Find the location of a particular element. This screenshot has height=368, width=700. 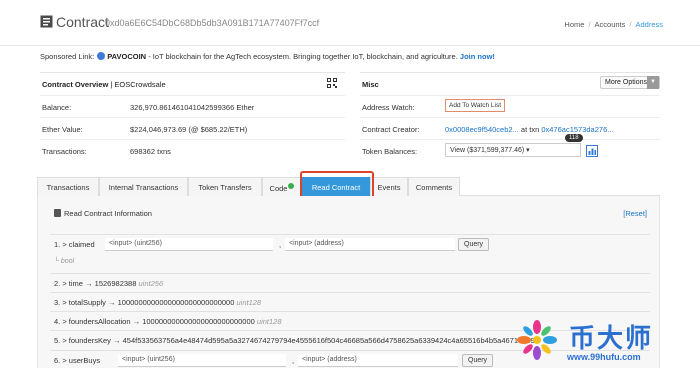

tab-comments: Comments is located at coordinates (434, 186).